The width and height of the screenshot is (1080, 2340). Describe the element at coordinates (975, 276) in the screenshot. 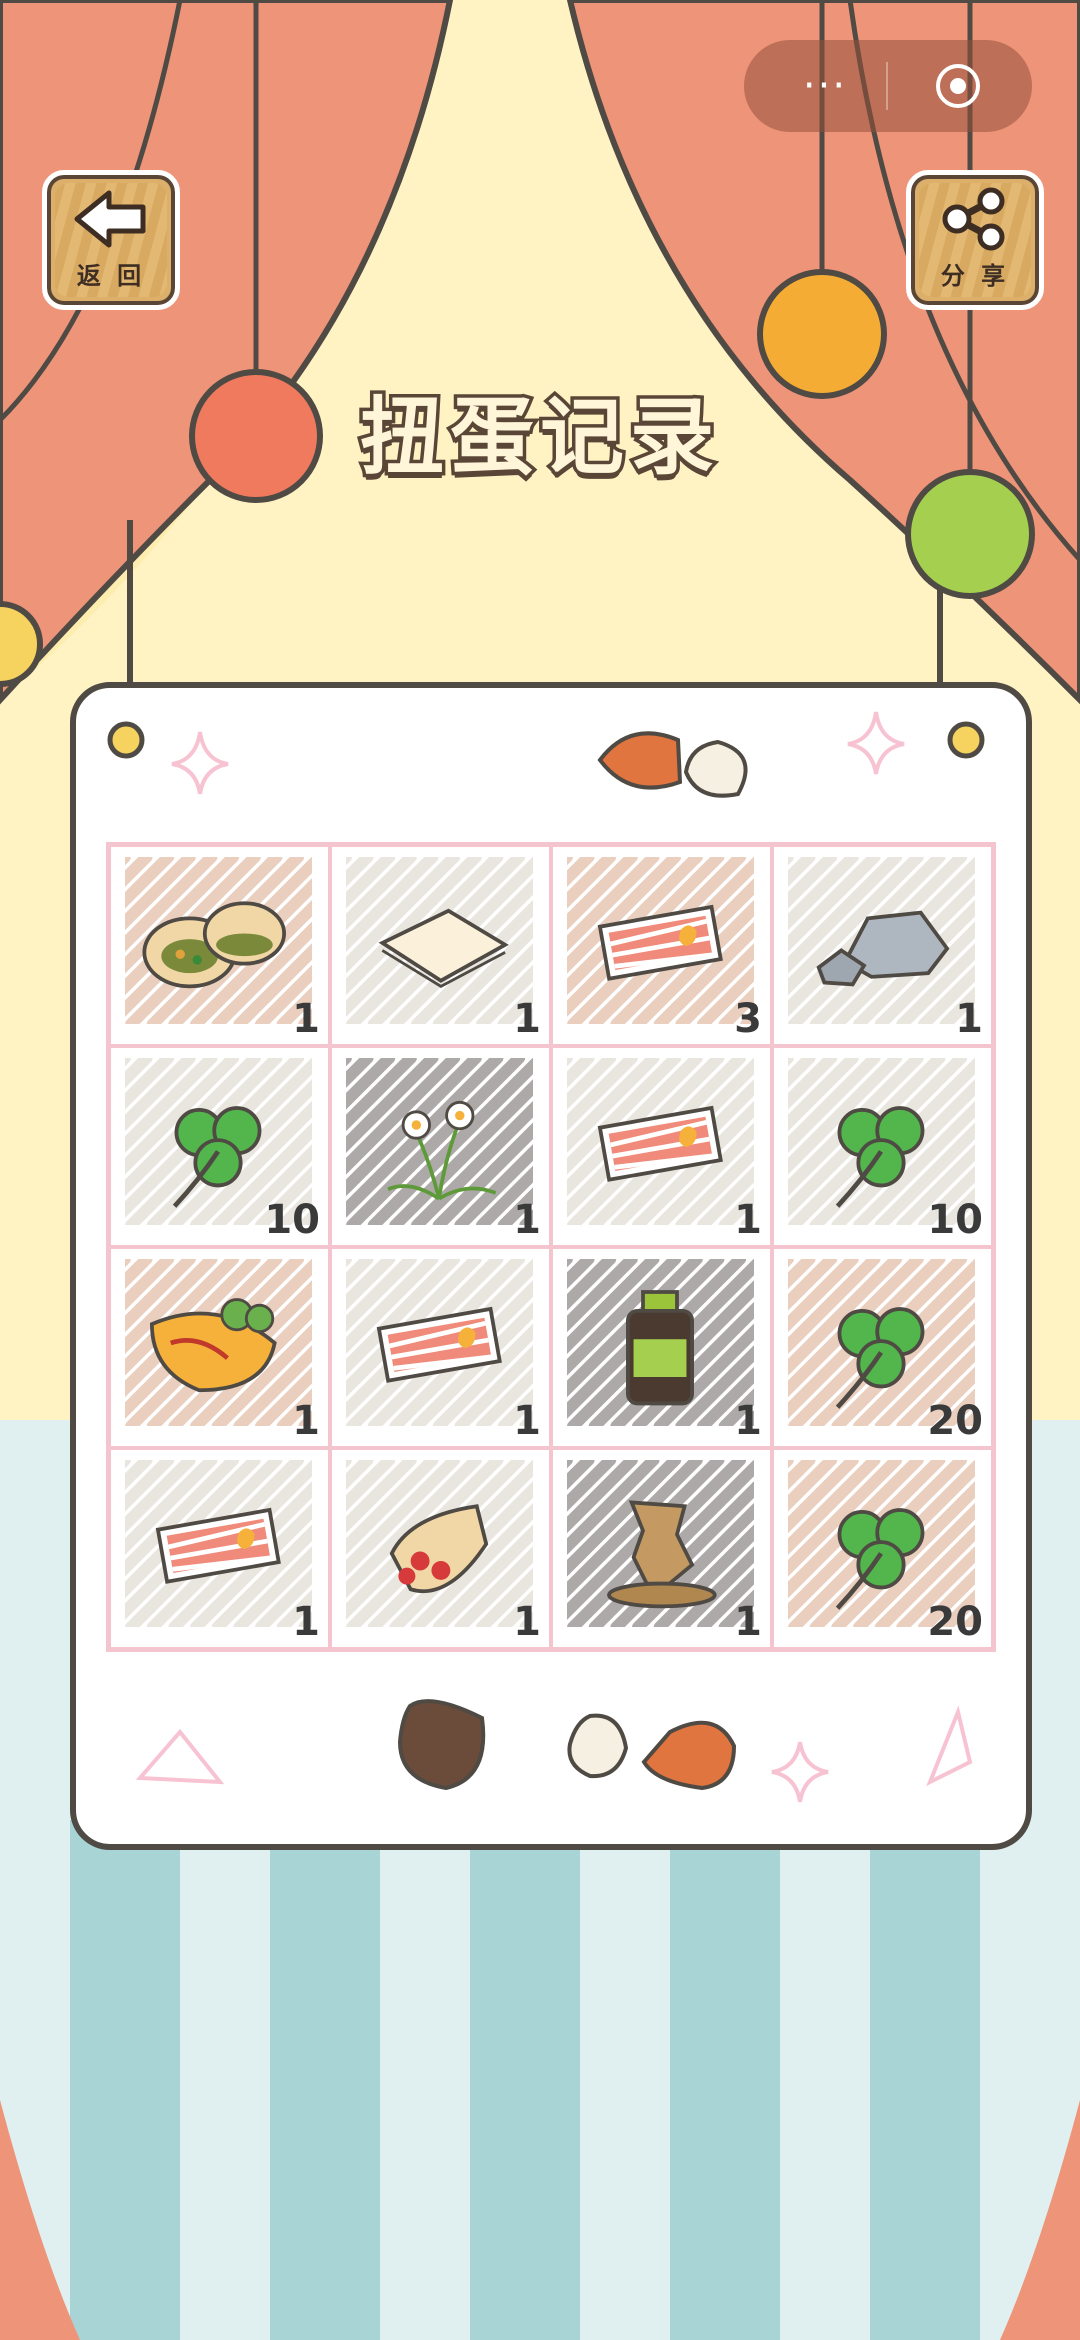

I see `share-label: 分 享` at that location.